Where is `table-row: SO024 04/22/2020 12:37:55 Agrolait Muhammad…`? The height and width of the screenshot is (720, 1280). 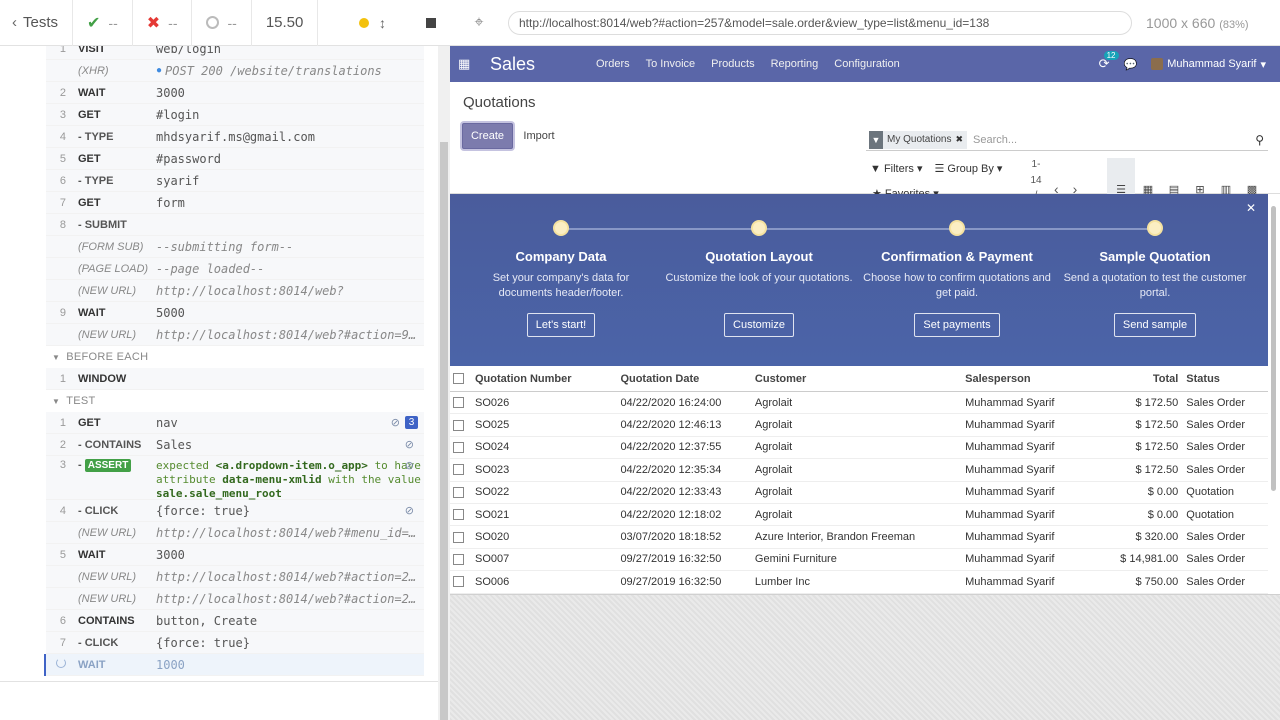
table-row: SO024 04/22/2020 12:37:55 Agrolait Muhammad… is located at coordinates (859, 448).